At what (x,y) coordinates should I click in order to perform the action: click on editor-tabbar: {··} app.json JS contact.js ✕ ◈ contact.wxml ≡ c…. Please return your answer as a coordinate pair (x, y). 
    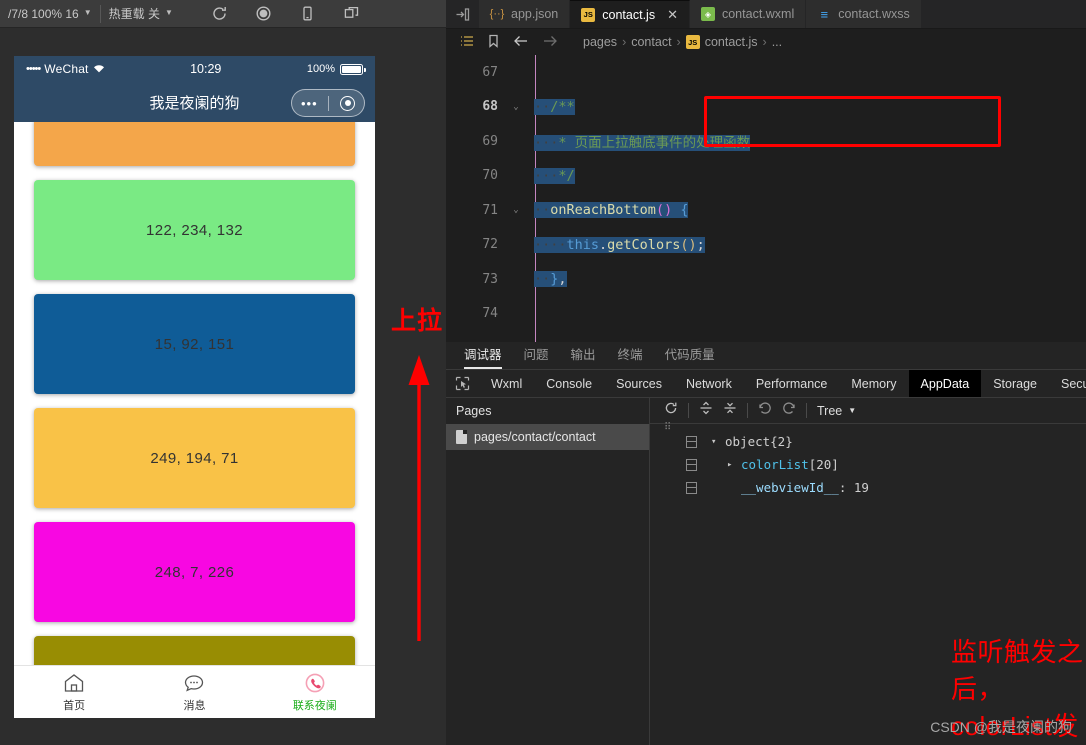
    Looking at the image, I should click on (766, 14).